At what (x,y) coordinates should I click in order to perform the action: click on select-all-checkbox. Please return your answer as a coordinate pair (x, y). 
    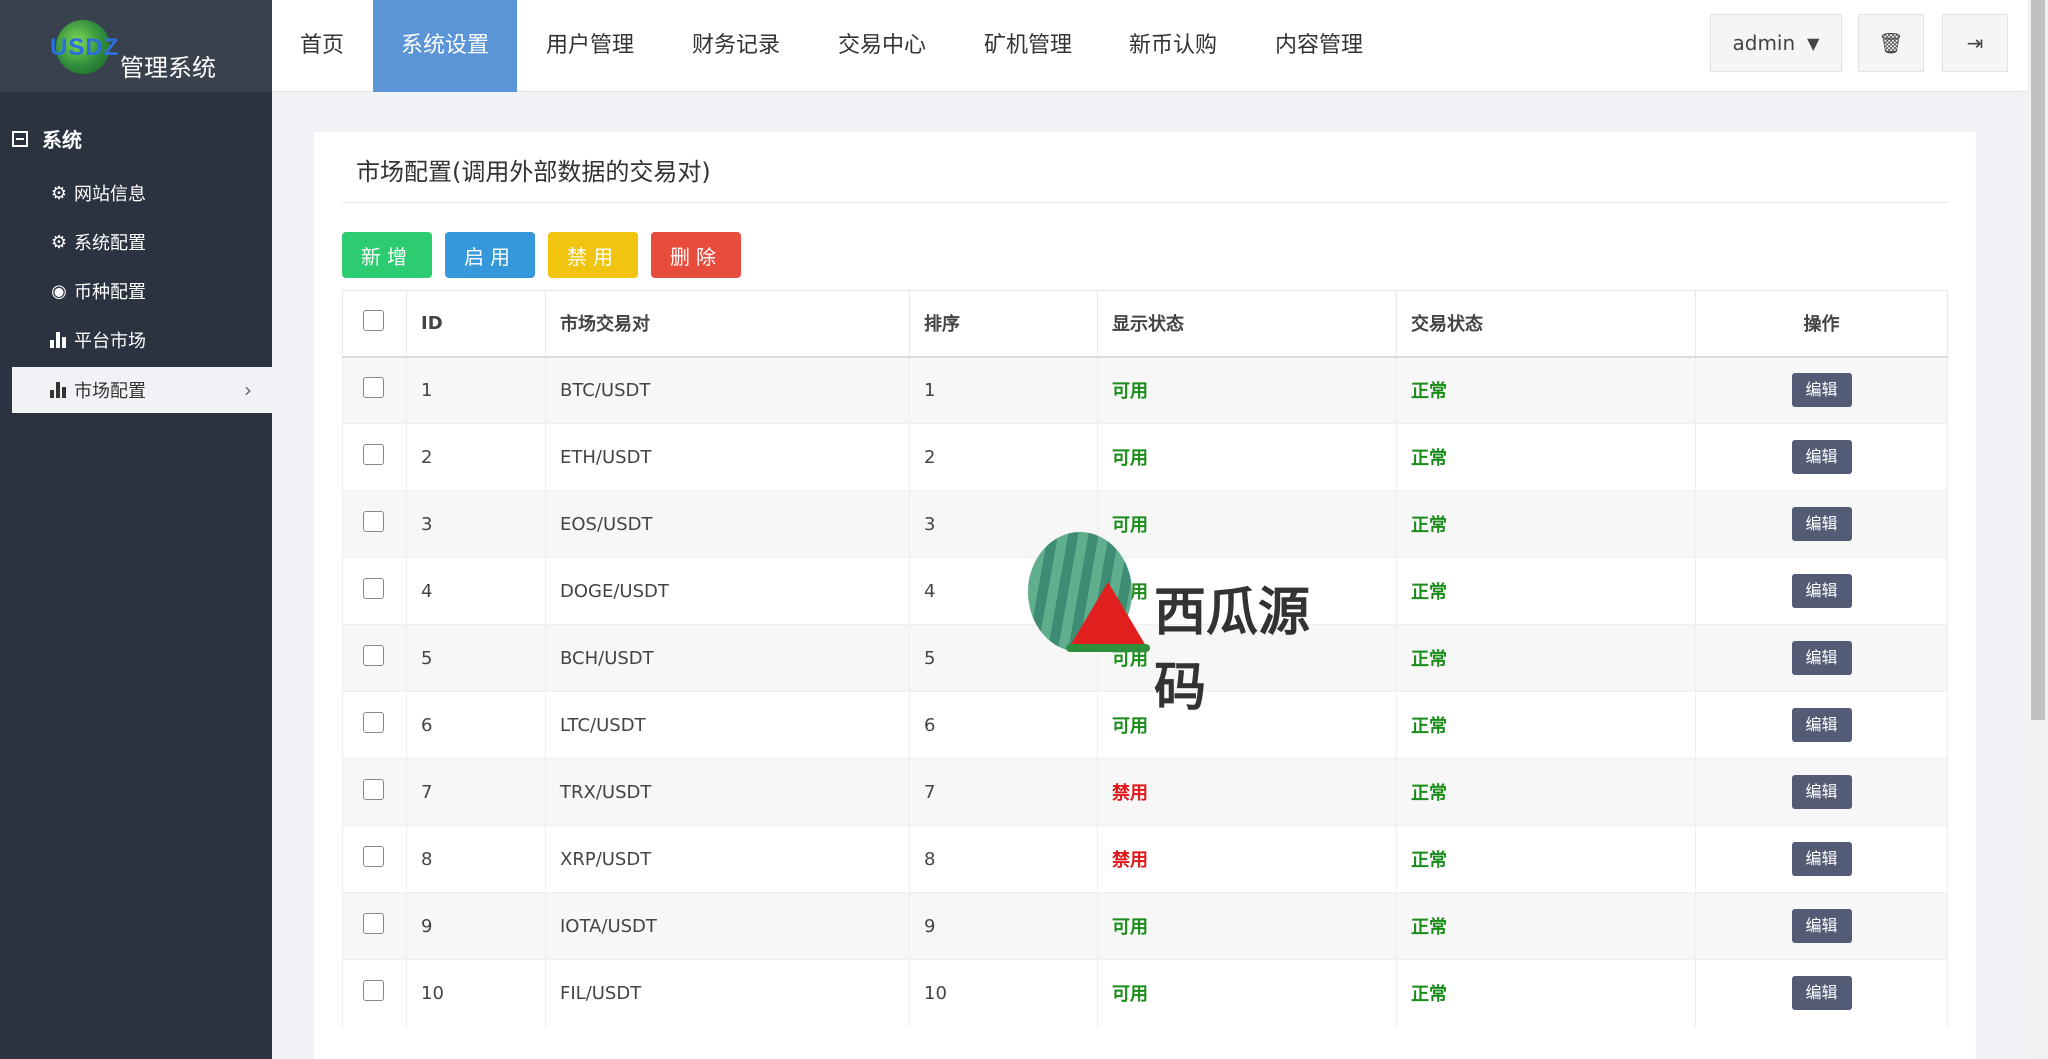
    Looking at the image, I should click on (373, 321).